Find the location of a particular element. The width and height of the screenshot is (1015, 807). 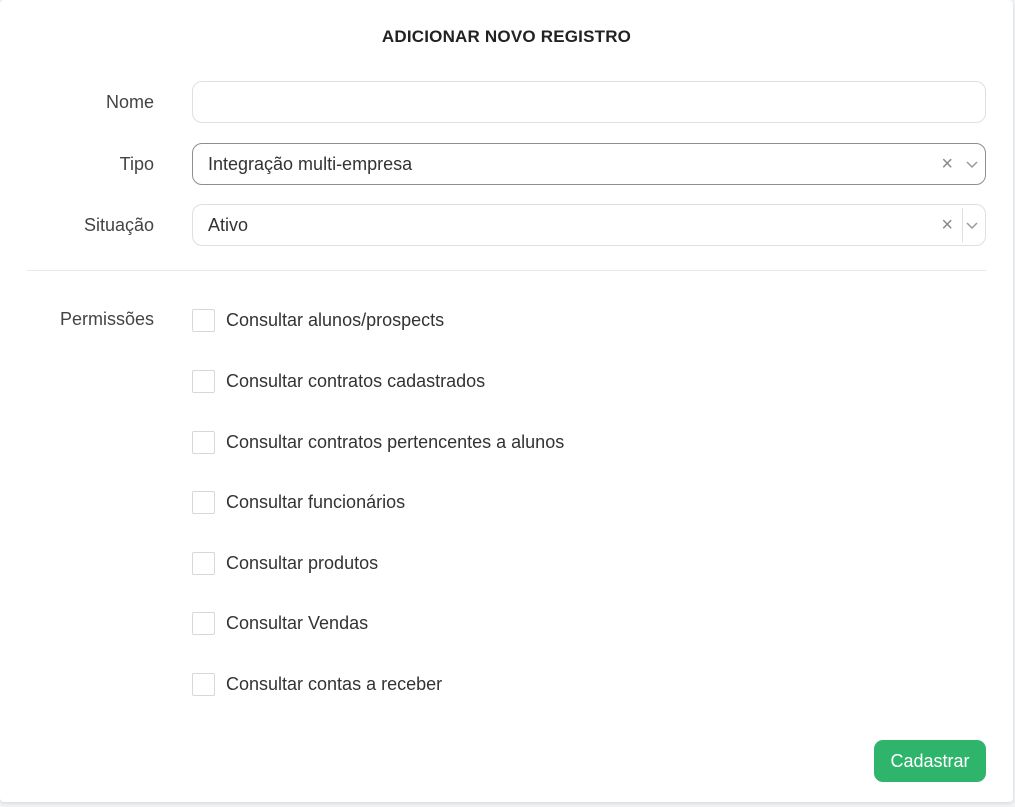

cadastrar-button: Cadastrar is located at coordinates (930, 761).